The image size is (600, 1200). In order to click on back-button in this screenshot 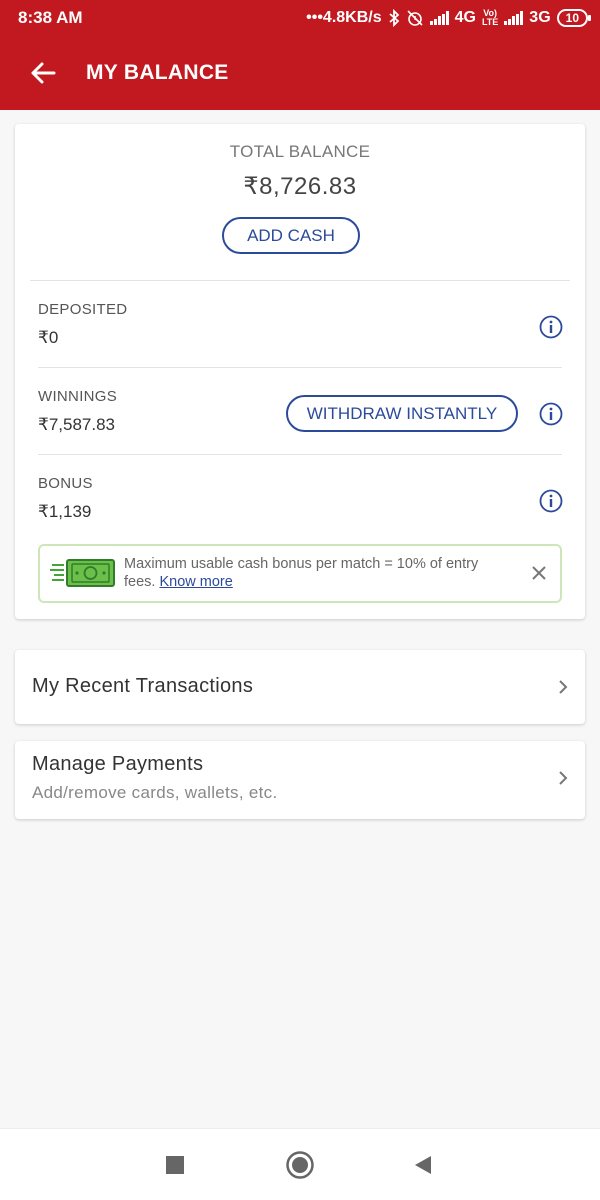, I will do `click(43, 73)`.